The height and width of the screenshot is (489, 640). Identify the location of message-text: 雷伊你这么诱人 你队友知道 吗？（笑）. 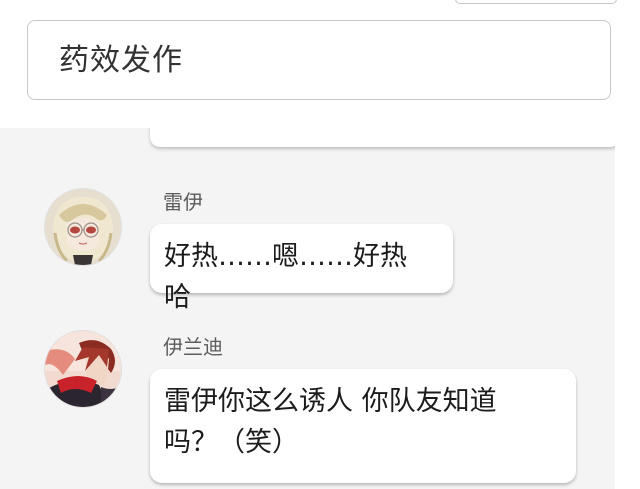
(330, 422).